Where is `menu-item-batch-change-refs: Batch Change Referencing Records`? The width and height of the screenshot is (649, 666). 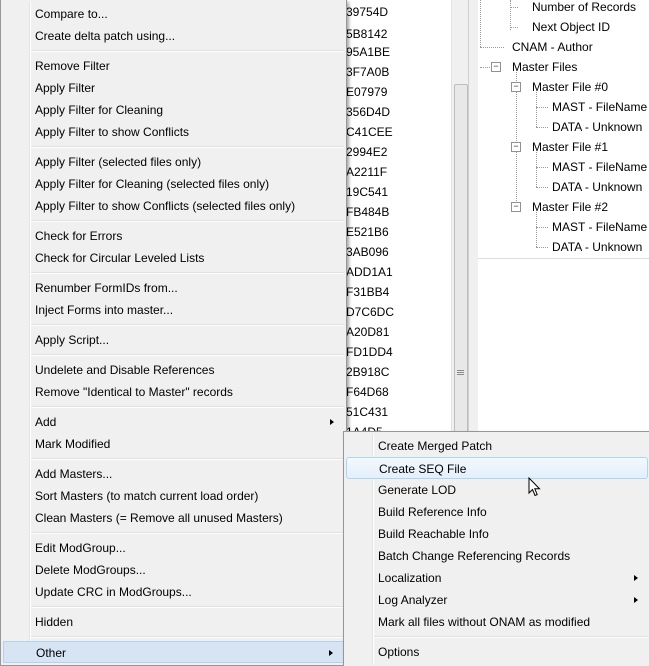 menu-item-batch-change-refs: Batch Change Referencing Records is located at coordinates (497, 556).